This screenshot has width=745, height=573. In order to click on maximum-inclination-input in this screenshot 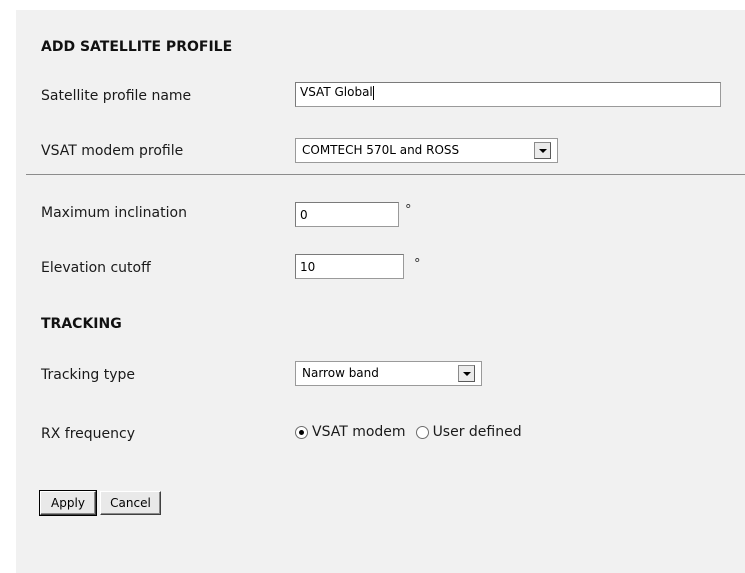, I will do `click(347, 214)`.